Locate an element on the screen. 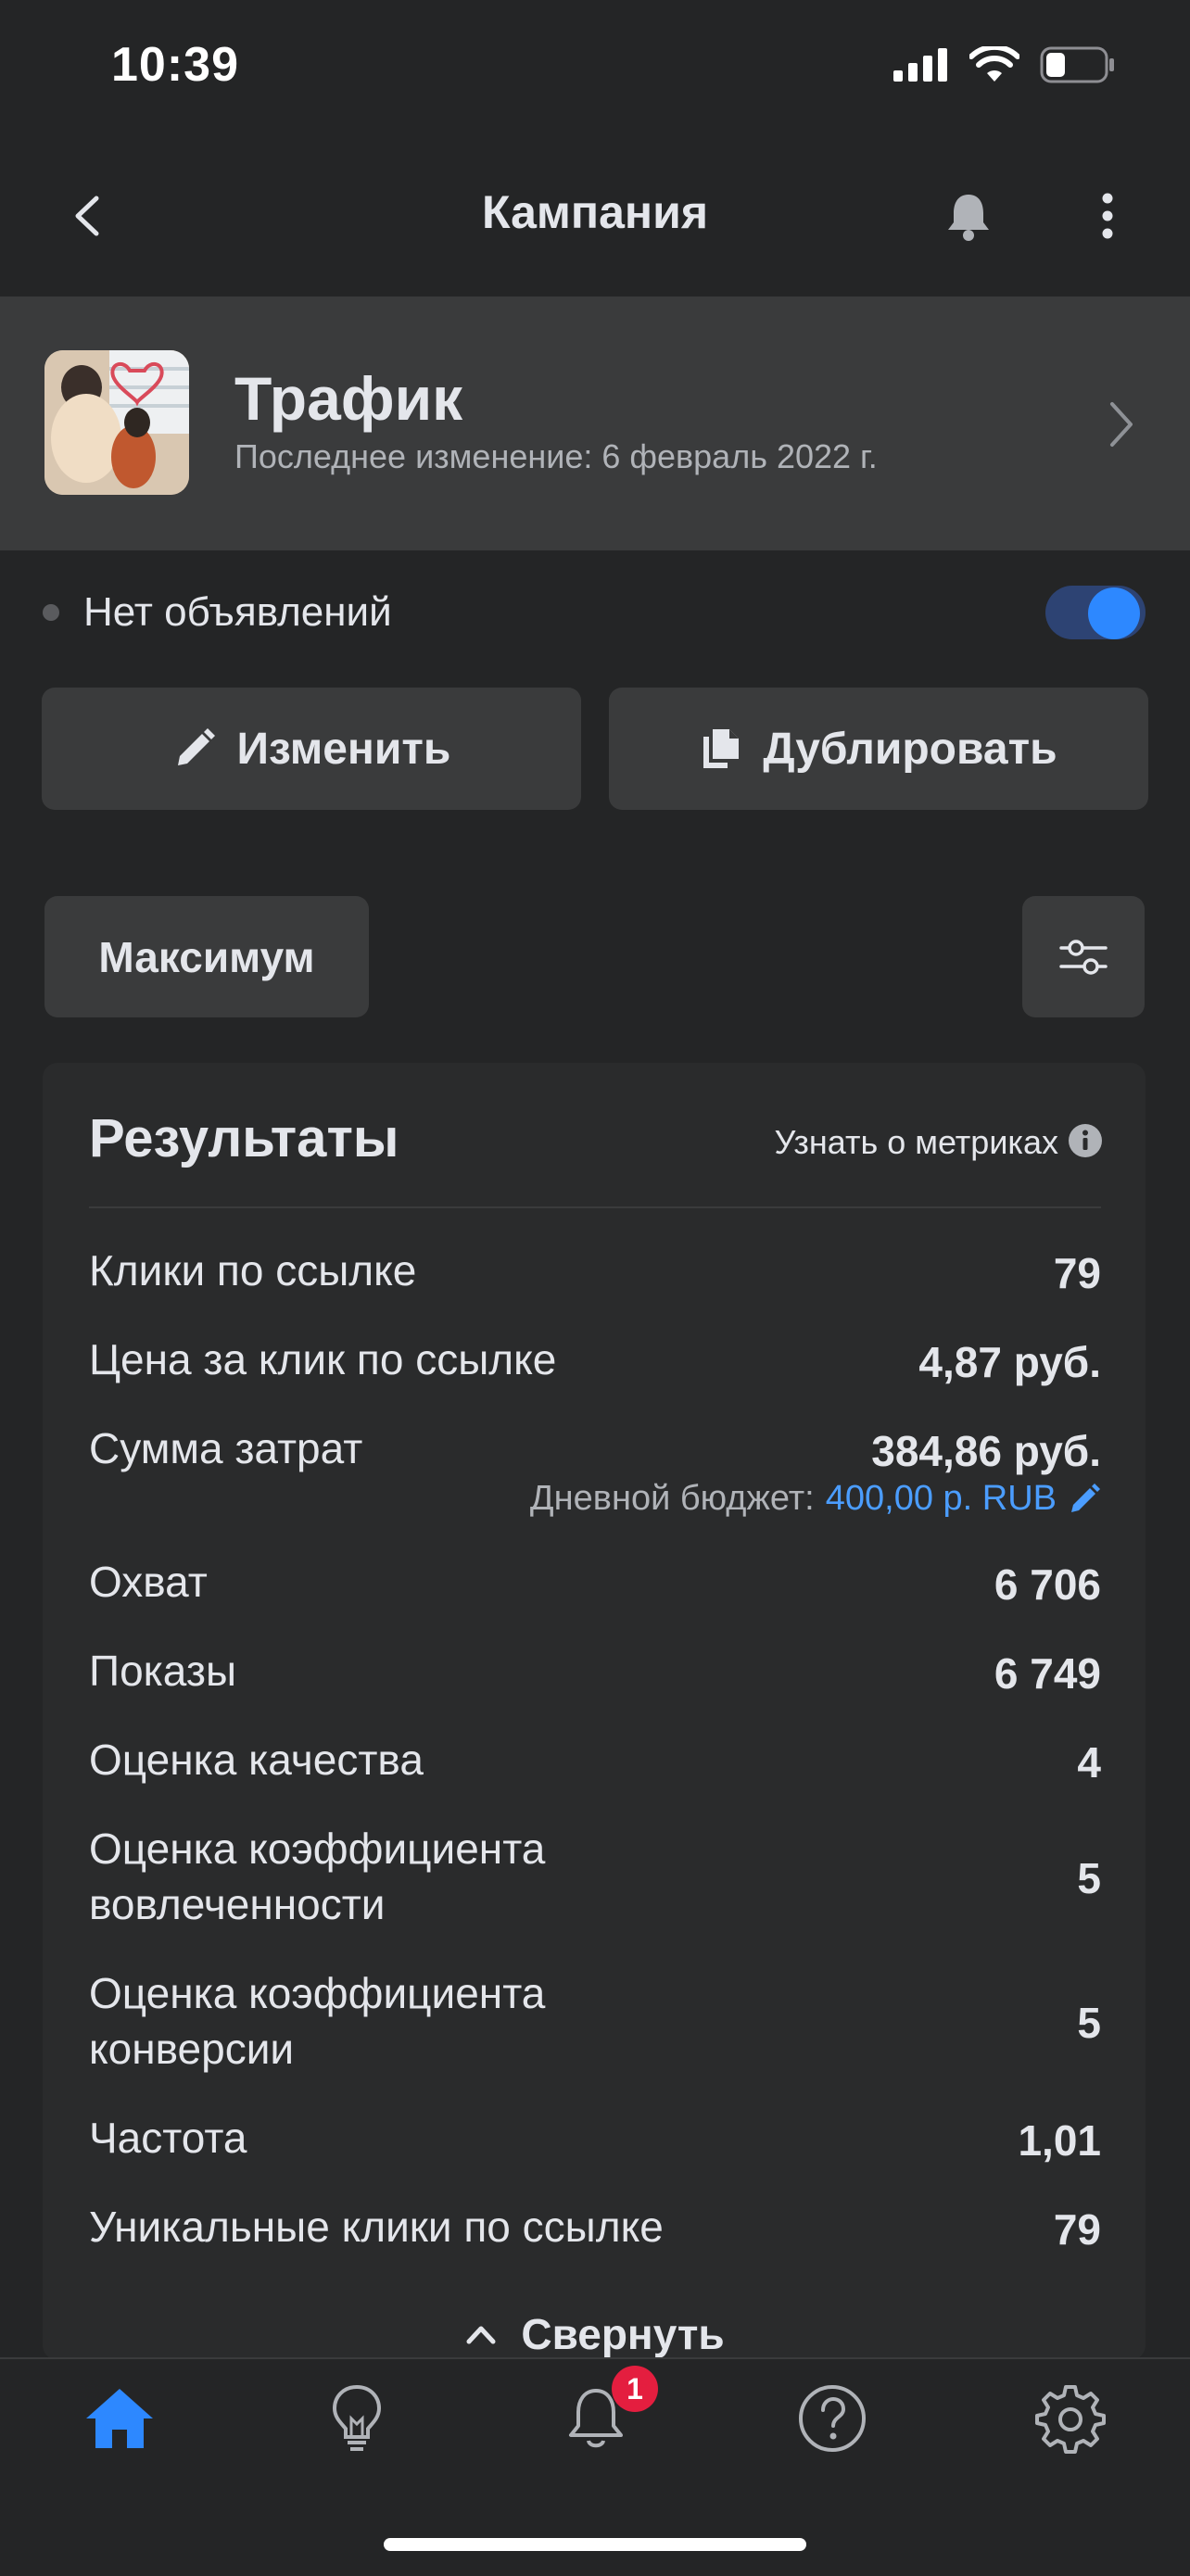 This screenshot has height=2576, width=1190. sliders-icon is located at coordinates (1083, 957).